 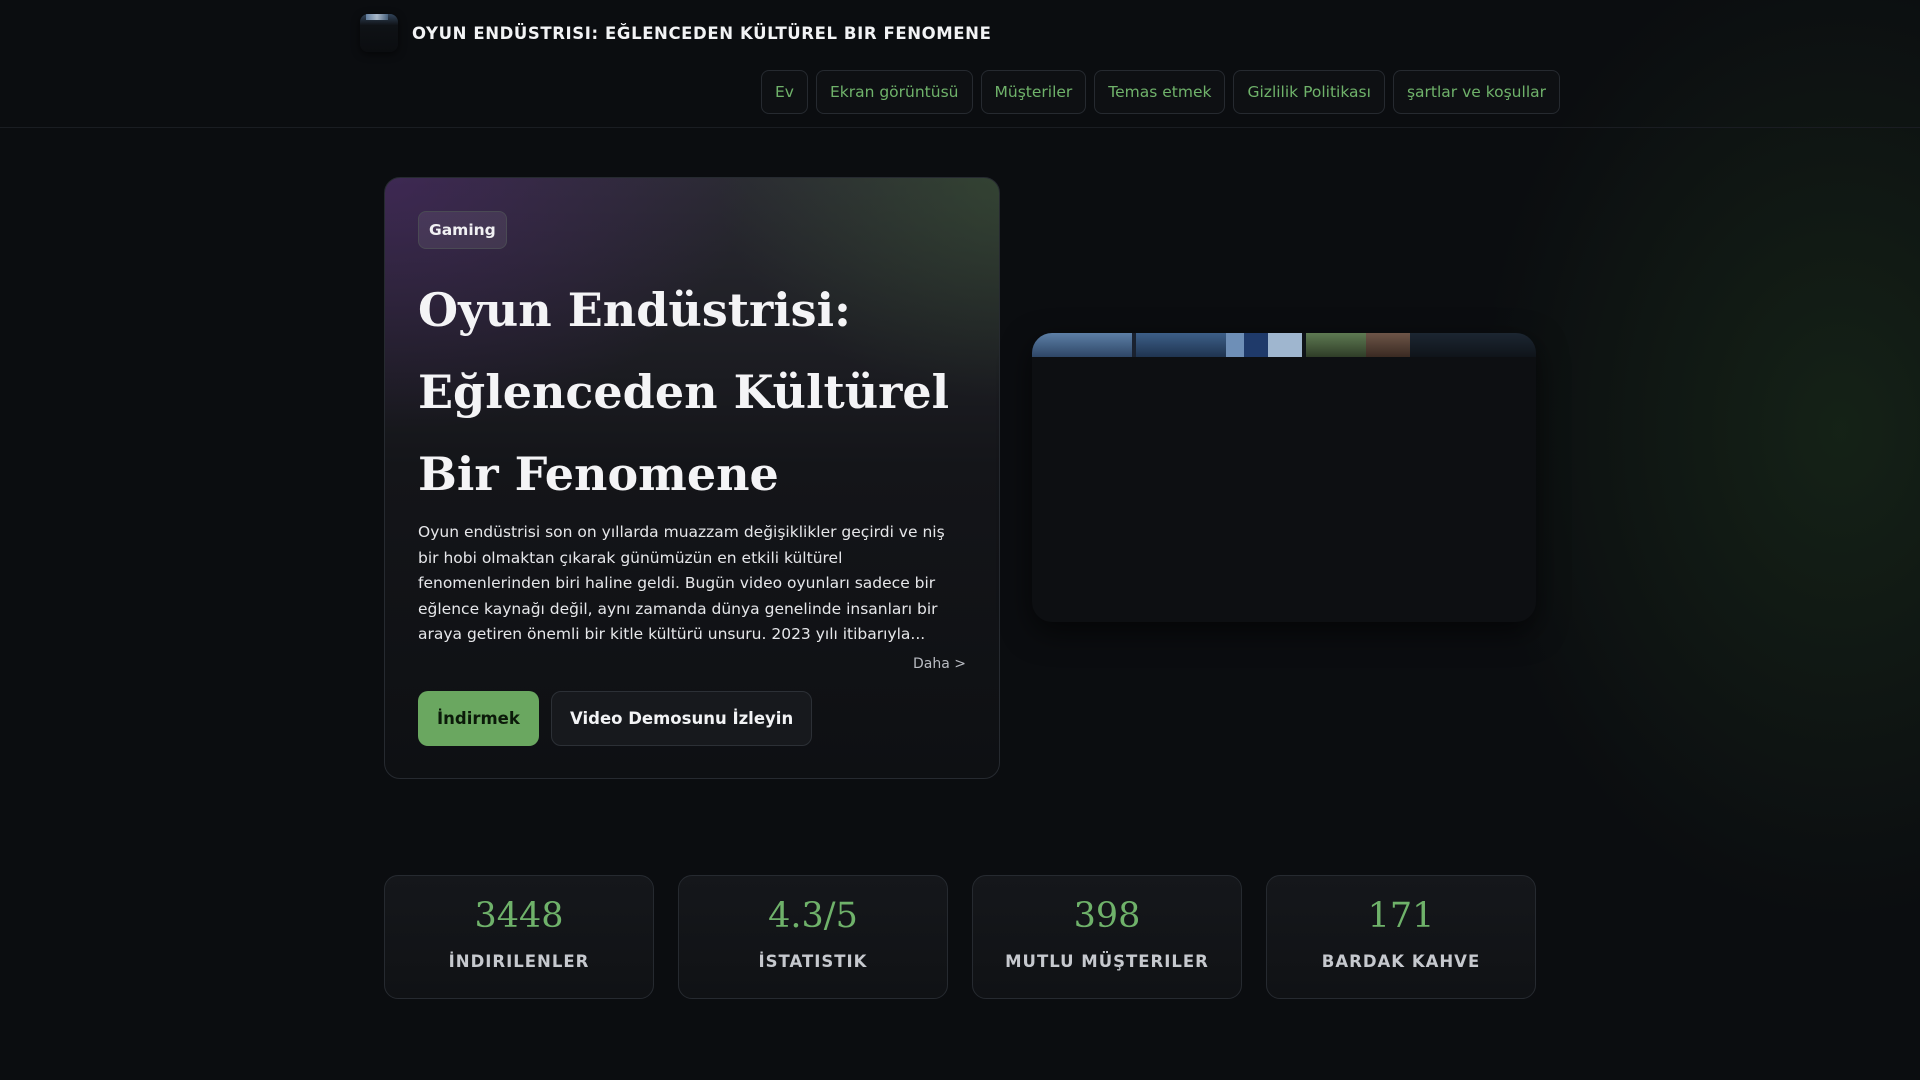 I want to click on download-button: İndirmek, so click(x=478, y=718).